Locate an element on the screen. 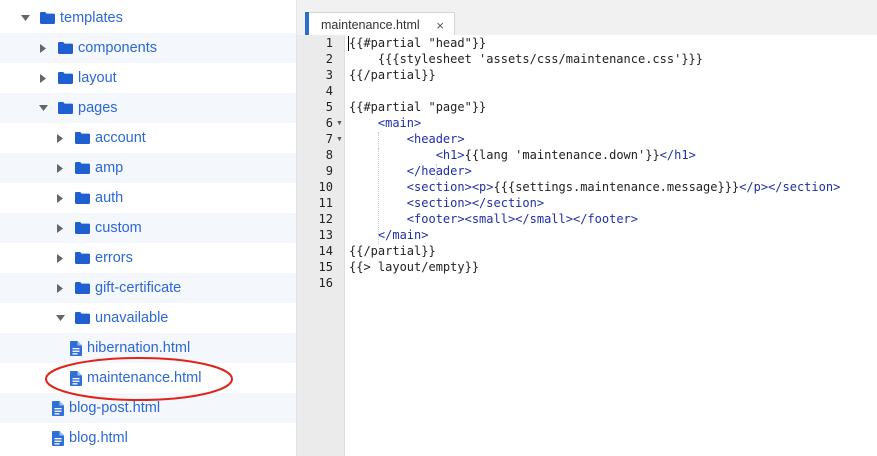 The width and height of the screenshot is (877, 456). line-number: 6 is located at coordinates (329, 123).